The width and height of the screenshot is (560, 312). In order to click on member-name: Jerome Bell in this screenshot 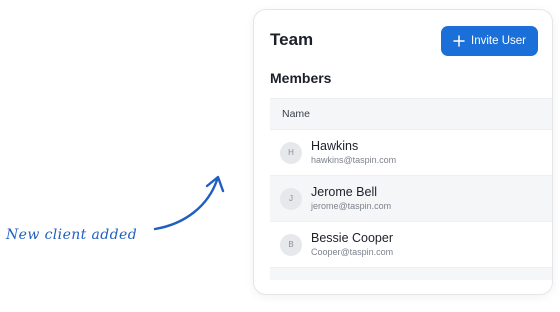, I will do `click(344, 192)`.